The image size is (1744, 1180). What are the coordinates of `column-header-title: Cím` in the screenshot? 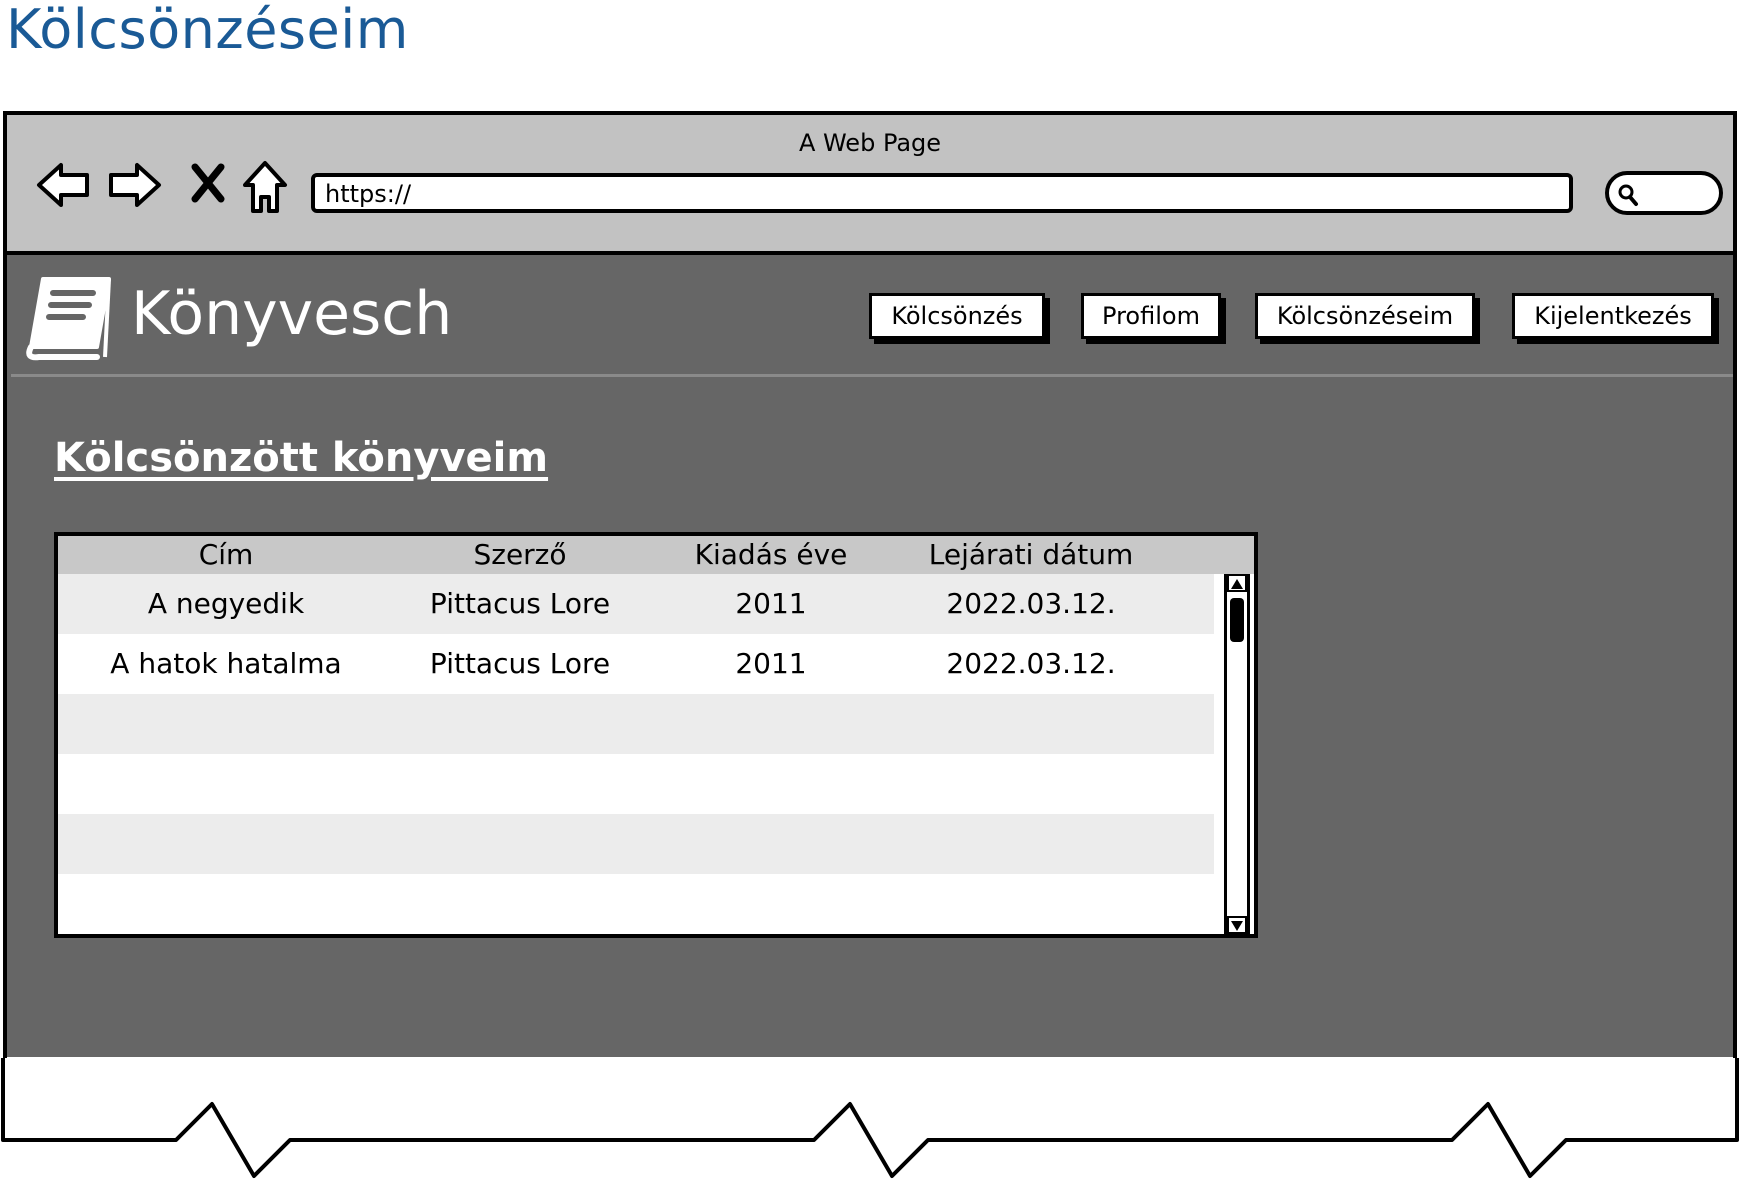 It's located at (226, 555).